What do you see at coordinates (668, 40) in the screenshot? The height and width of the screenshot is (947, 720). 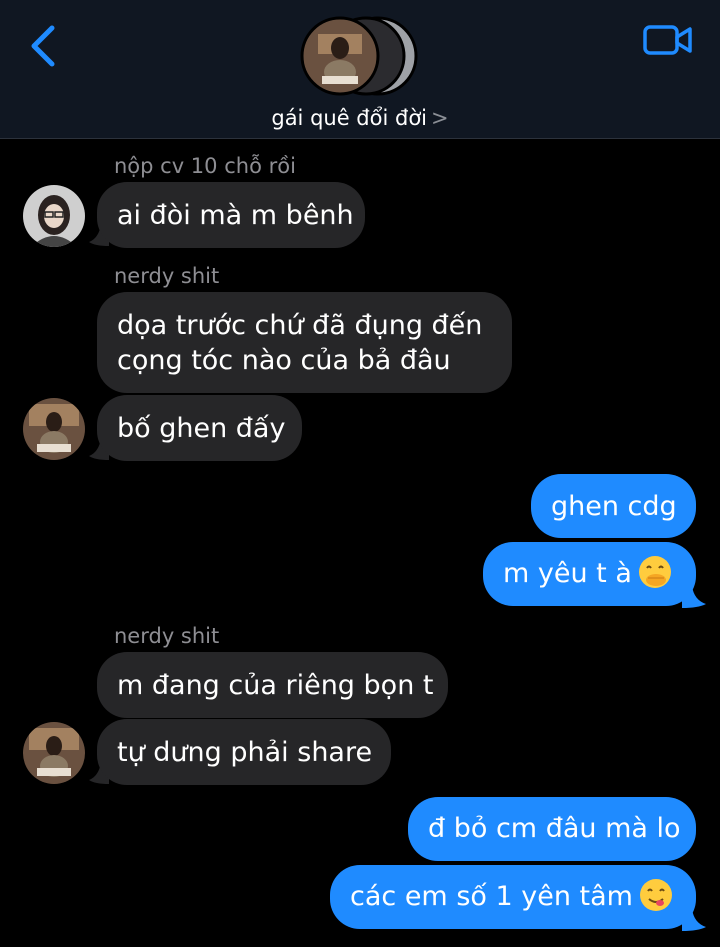 I see `video-camera-icon` at bounding box center [668, 40].